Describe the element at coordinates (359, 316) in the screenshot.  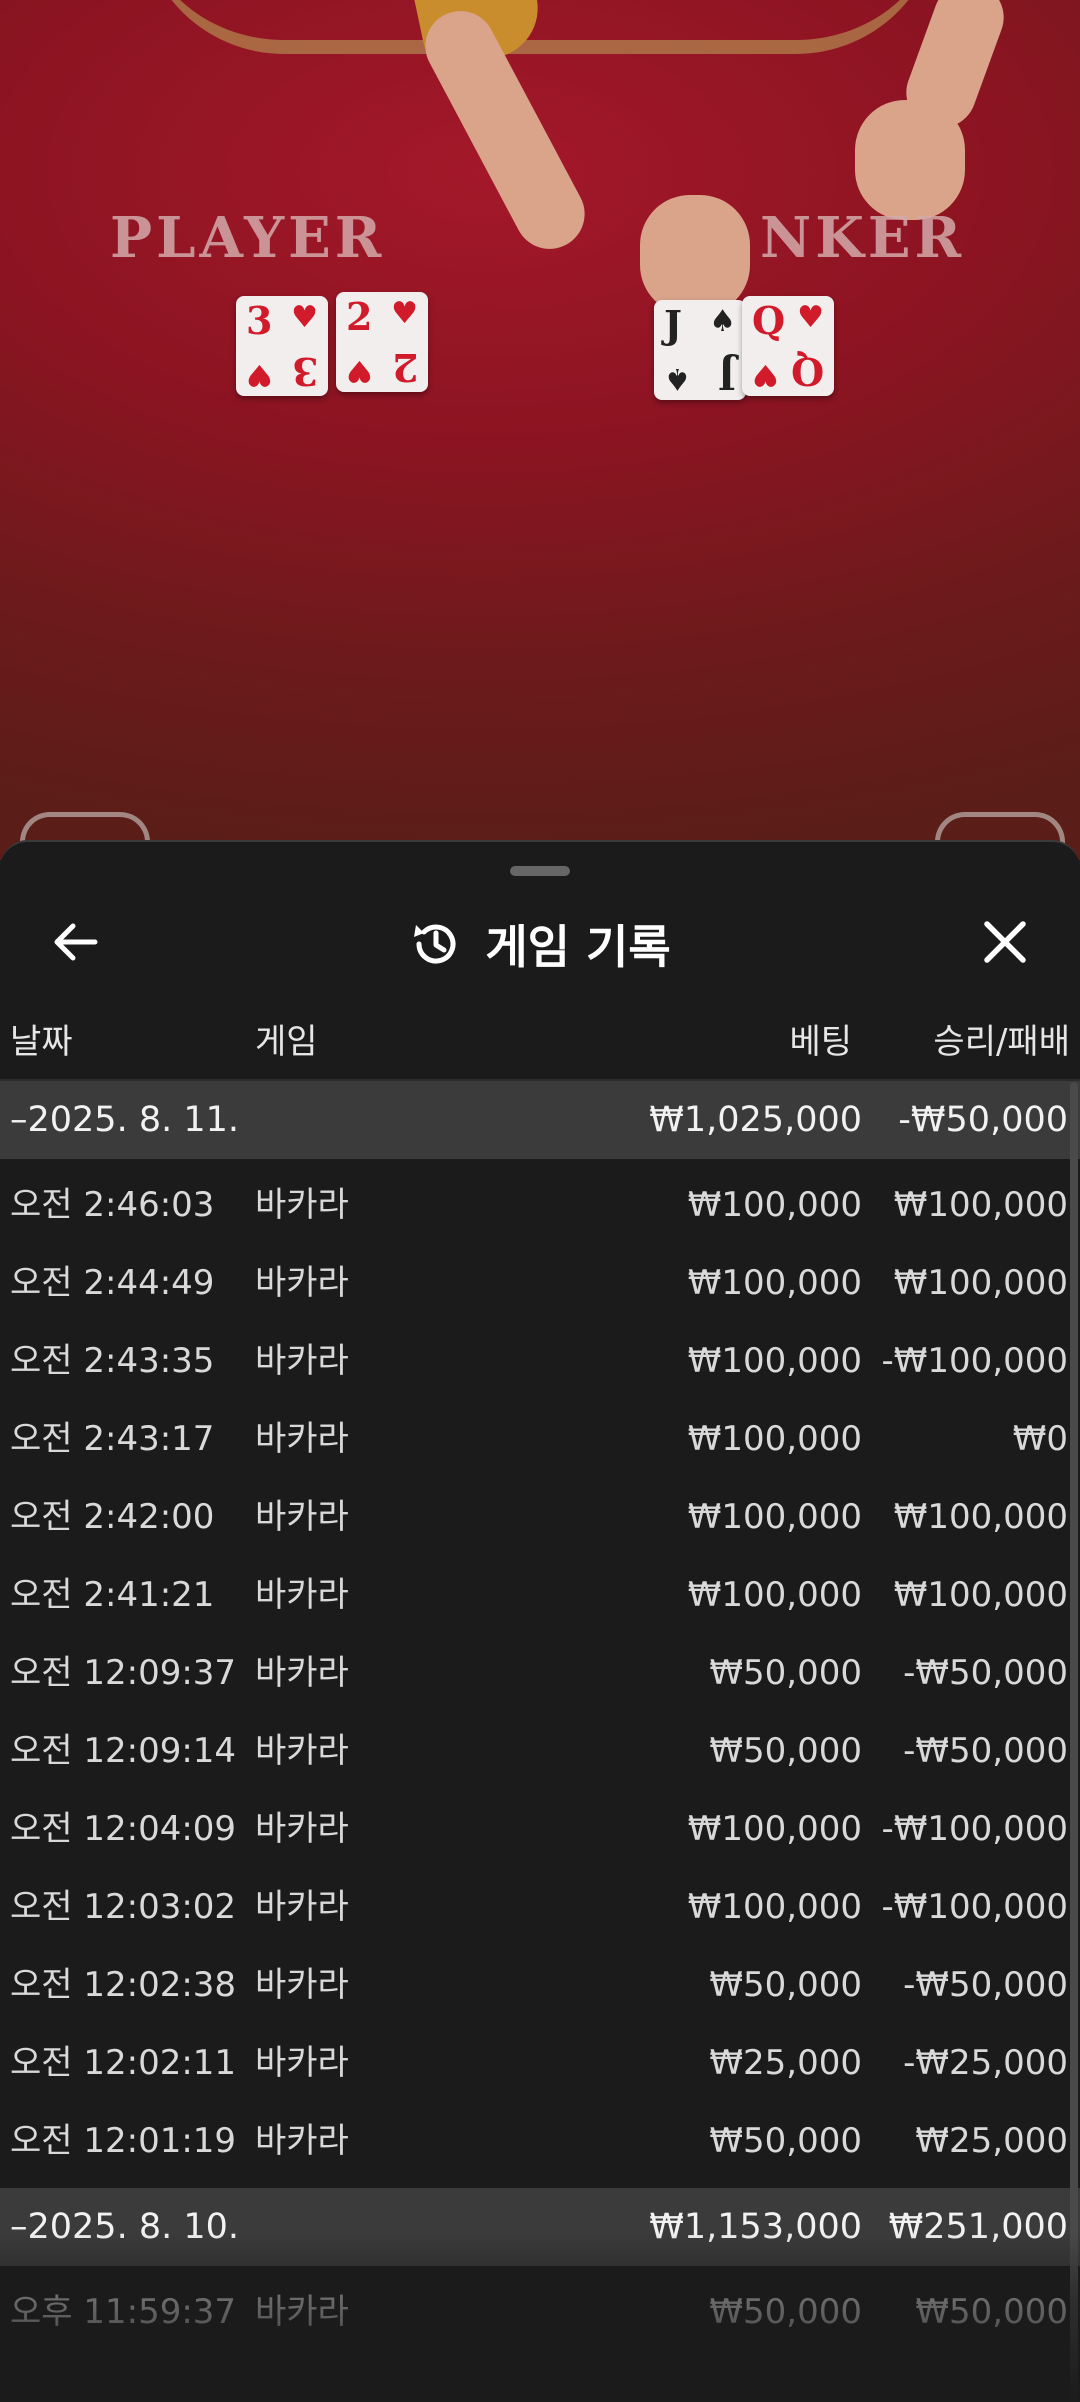
I see `card-rank: 2` at that location.